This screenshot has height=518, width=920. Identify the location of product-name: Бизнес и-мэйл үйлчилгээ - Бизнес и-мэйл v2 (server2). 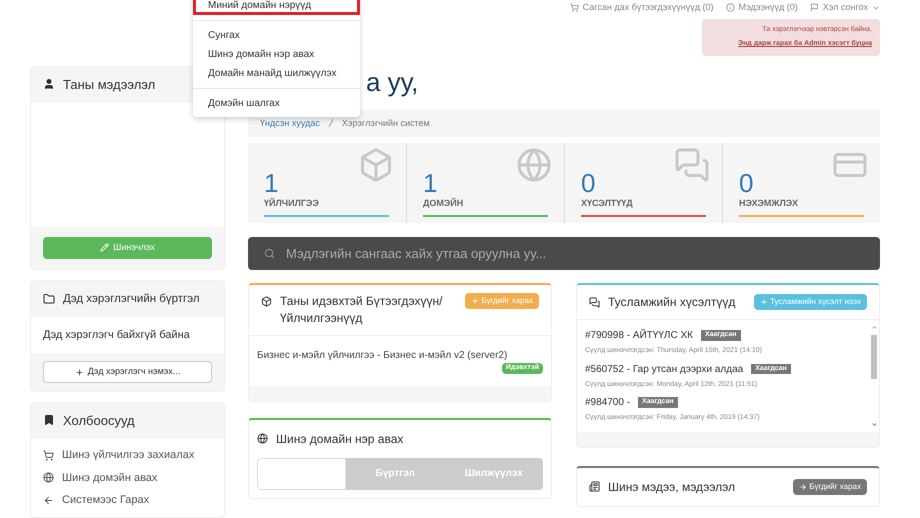
(382, 356).